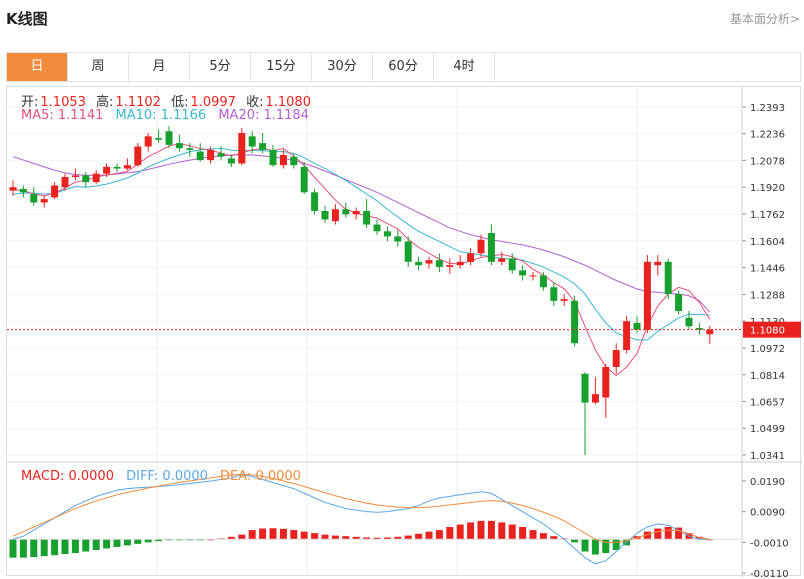 The image size is (804, 579). Describe the element at coordinates (27, 19) in the screenshot. I see `page-title: K线图` at that location.